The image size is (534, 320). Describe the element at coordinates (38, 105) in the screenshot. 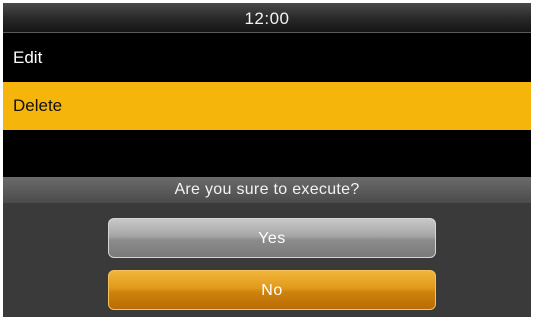

I see `menu-item-label: Delete` at that location.